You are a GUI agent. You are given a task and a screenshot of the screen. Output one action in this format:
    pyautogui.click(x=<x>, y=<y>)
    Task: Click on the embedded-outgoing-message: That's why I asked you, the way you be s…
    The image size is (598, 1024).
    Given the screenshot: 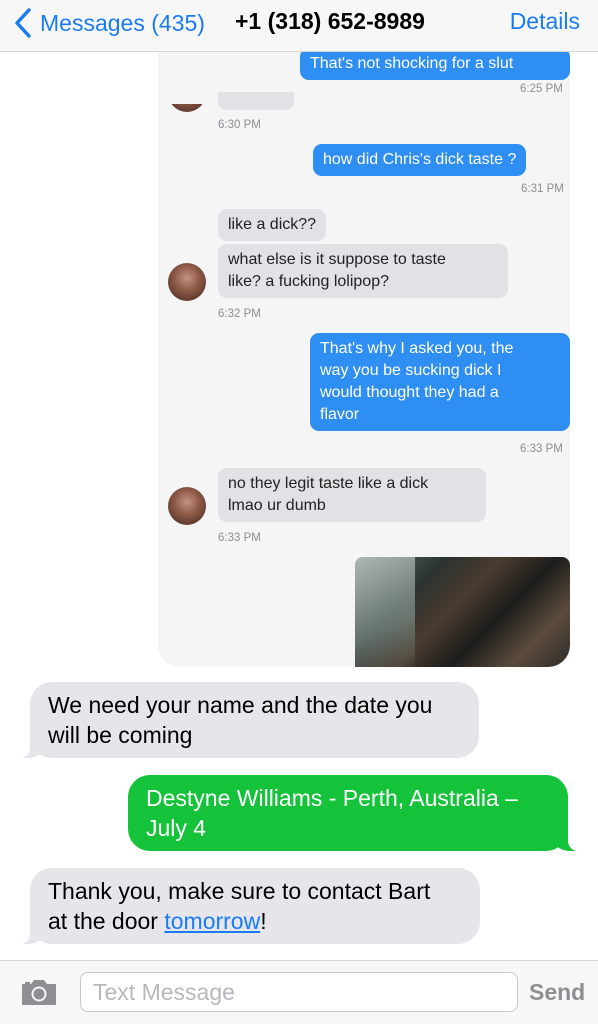 What is the action you would take?
    pyautogui.click(x=440, y=382)
    